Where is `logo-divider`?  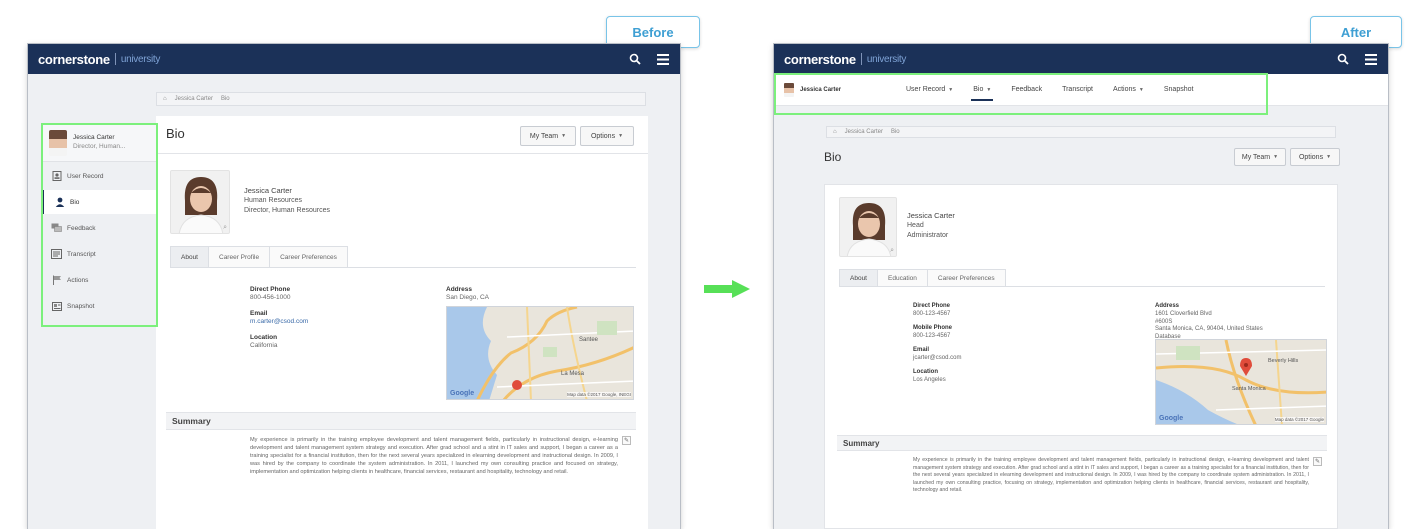
logo-divider is located at coordinates (861, 59).